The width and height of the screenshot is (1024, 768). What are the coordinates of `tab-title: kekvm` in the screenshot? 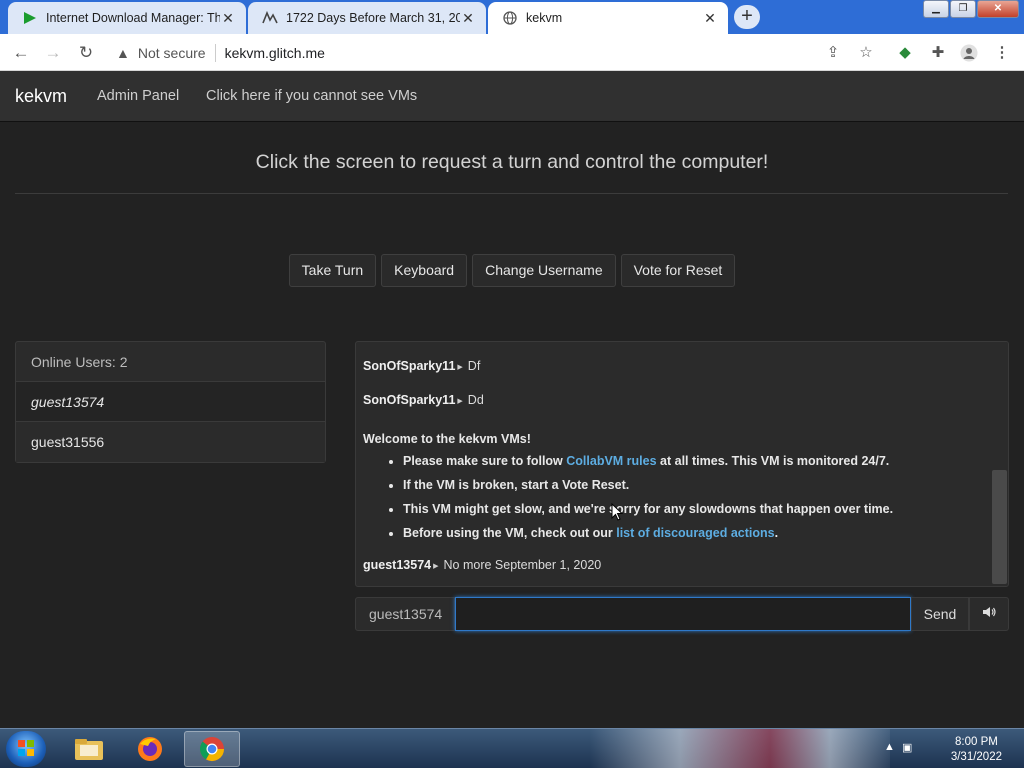 It's located at (544, 18).